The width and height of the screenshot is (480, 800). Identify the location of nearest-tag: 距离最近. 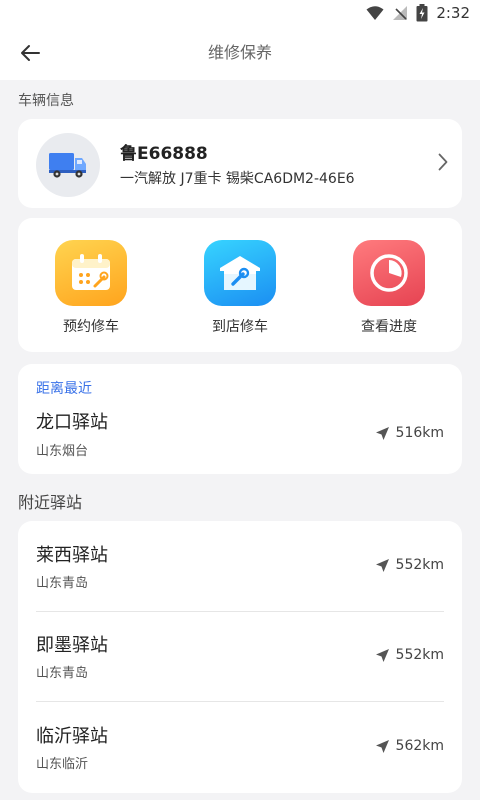
(64, 389).